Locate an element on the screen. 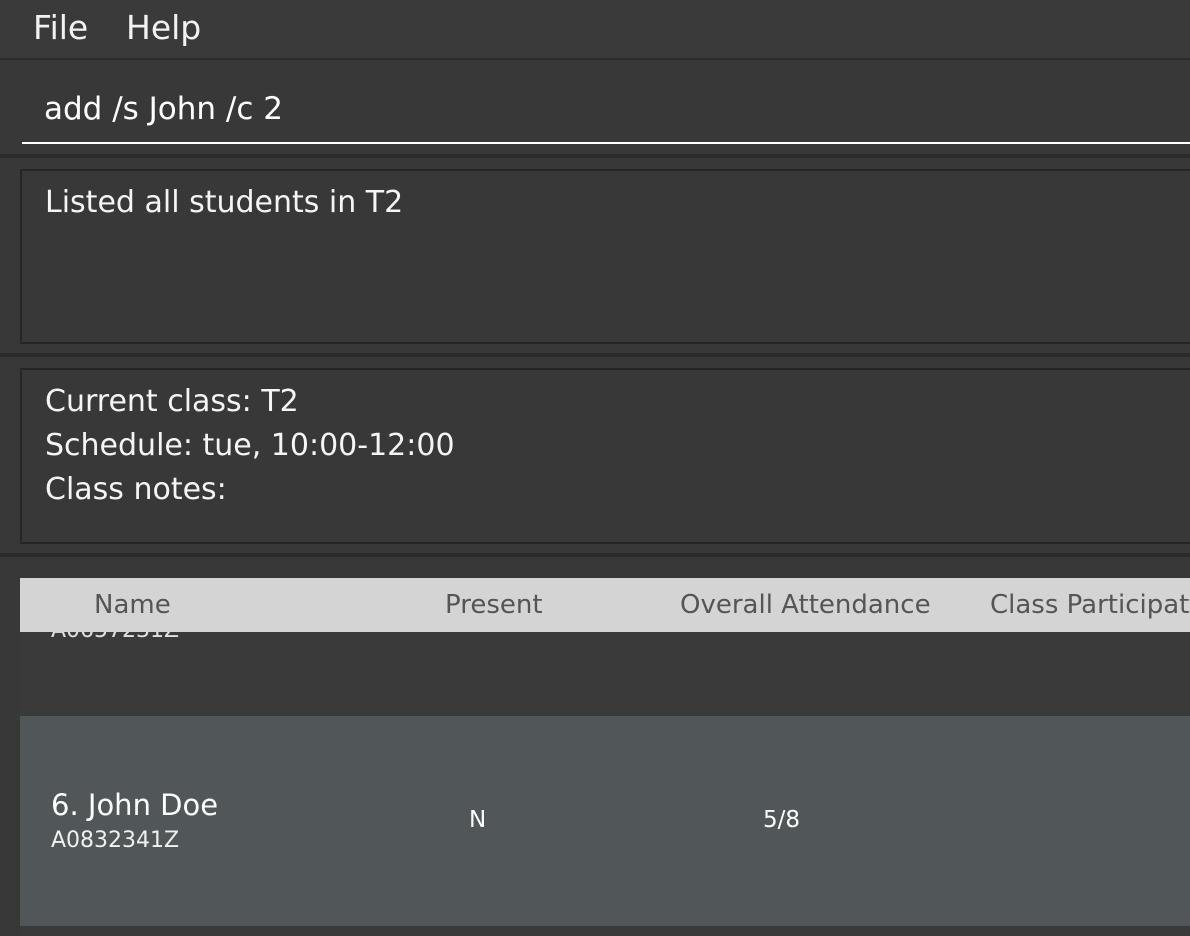 Image resolution: width=1190 pixels, height=936 pixels. column-header-class-participation: Class Participatic is located at coordinates (1090, 605).